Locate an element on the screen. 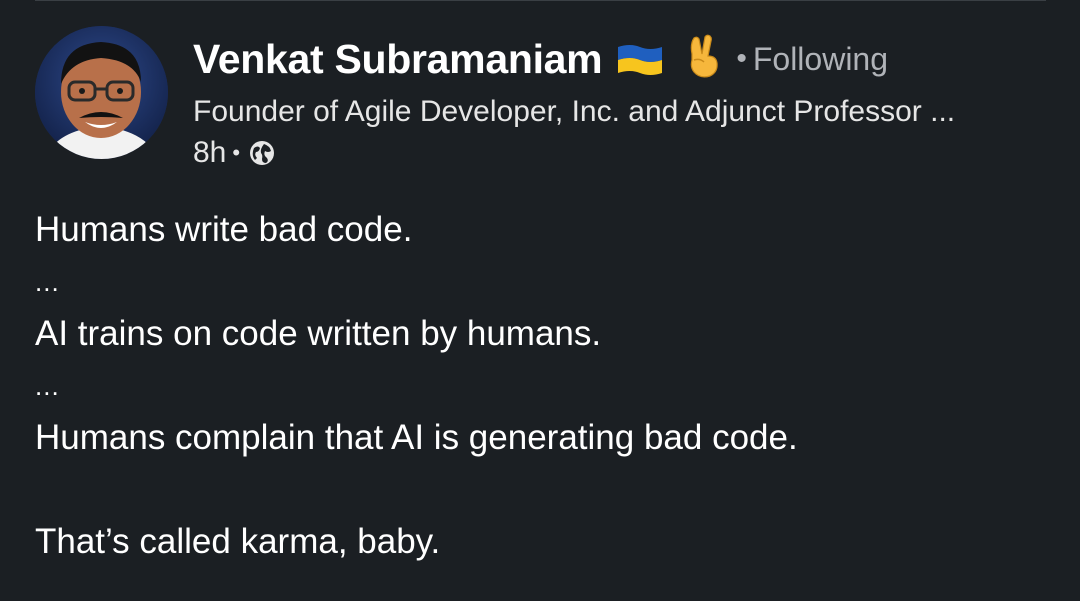  author-name: Venkat Subramaniam is located at coordinates (398, 59).